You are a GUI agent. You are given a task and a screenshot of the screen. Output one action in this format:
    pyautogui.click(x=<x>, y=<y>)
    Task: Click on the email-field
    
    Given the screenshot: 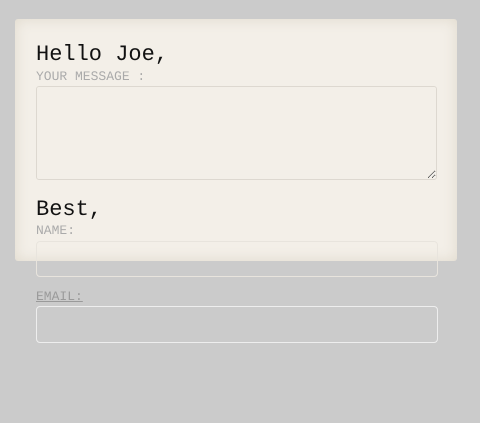 What is the action you would take?
    pyautogui.click(x=237, y=324)
    